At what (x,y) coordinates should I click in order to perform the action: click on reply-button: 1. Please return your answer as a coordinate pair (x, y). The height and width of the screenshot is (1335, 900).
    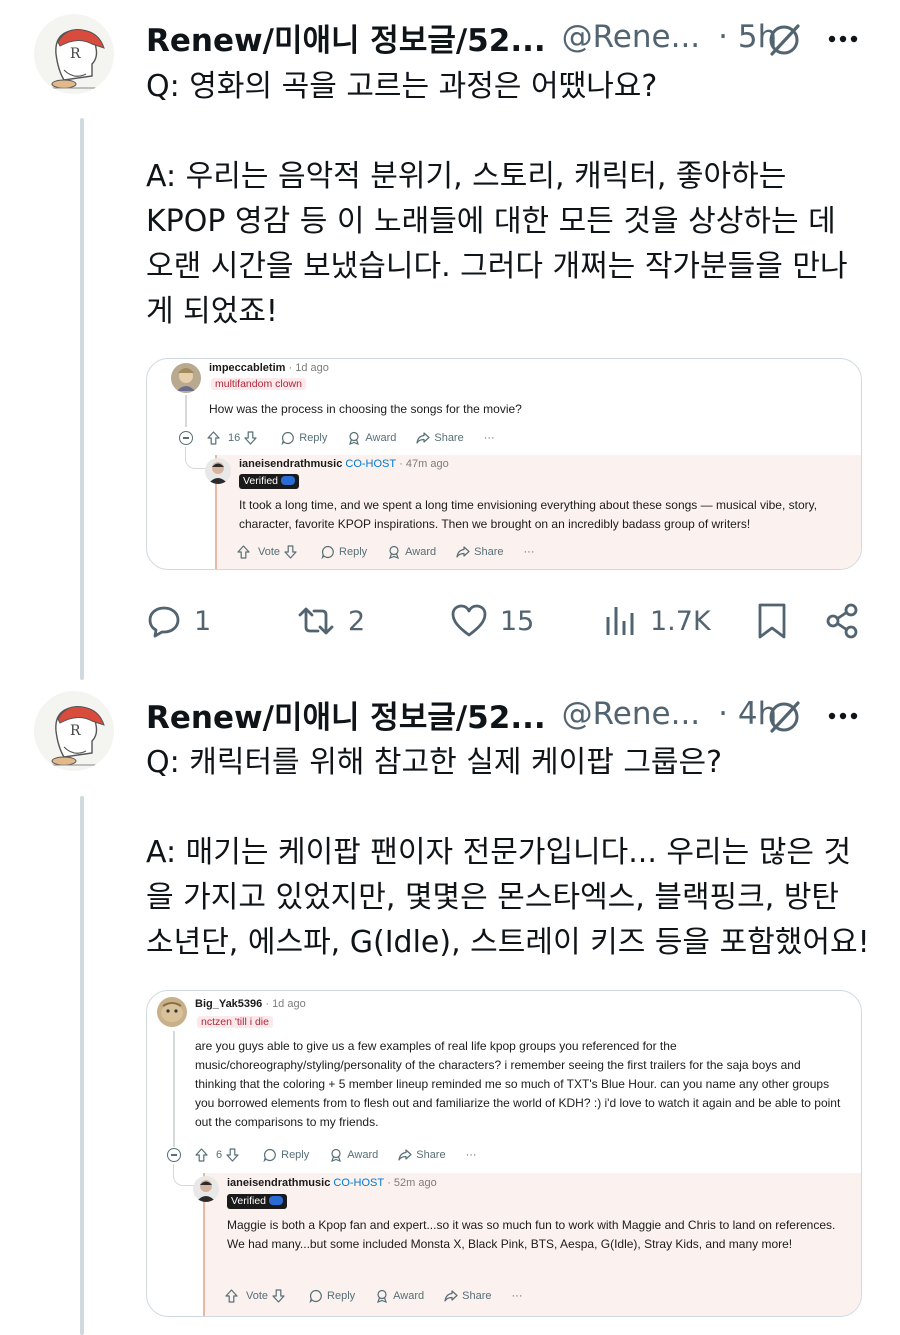
    Looking at the image, I should click on (178, 621).